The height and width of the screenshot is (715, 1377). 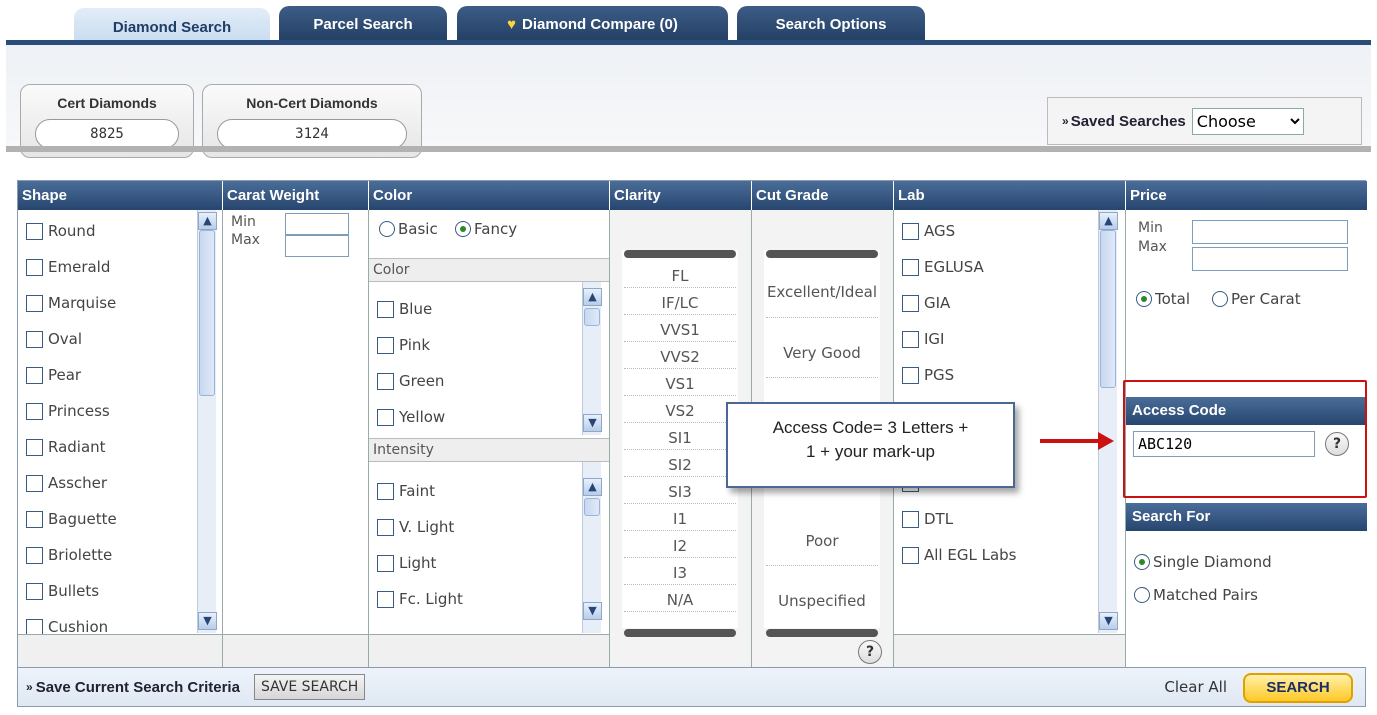 What do you see at coordinates (822, 353) in the screenshot?
I see `cut-grade-very-good: Very Good` at bounding box center [822, 353].